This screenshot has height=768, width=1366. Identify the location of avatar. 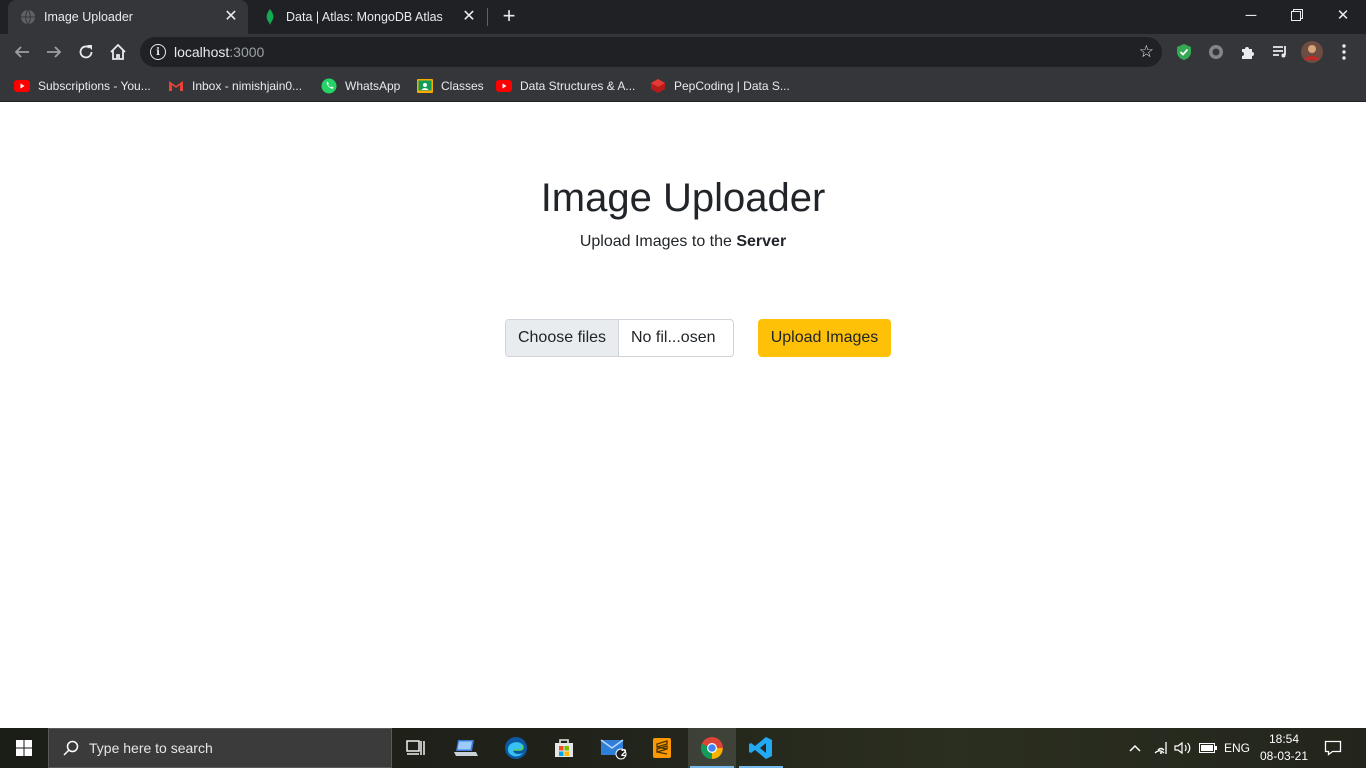
(1312, 52).